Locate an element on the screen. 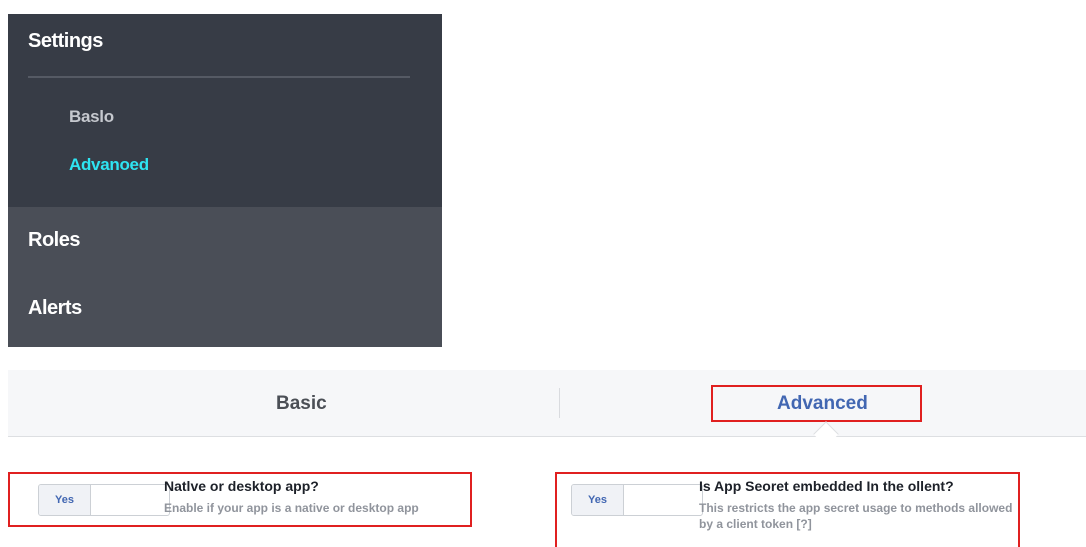 Image resolution: width=1086 pixels, height=547 pixels. active-tab-caret is located at coordinates (826, 434).